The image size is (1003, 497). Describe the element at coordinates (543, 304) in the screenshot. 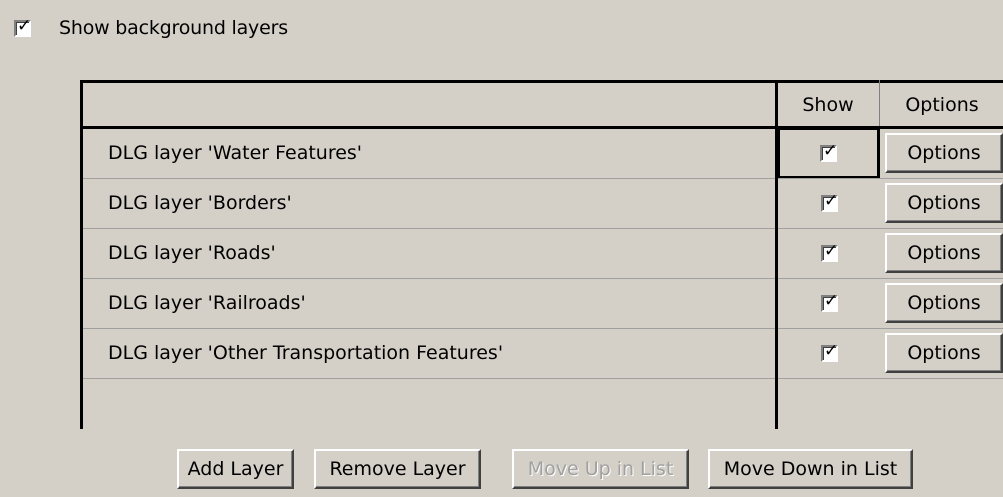

I see `layer-row: DLG layer 'Railroads' ✓ Options` at that location.